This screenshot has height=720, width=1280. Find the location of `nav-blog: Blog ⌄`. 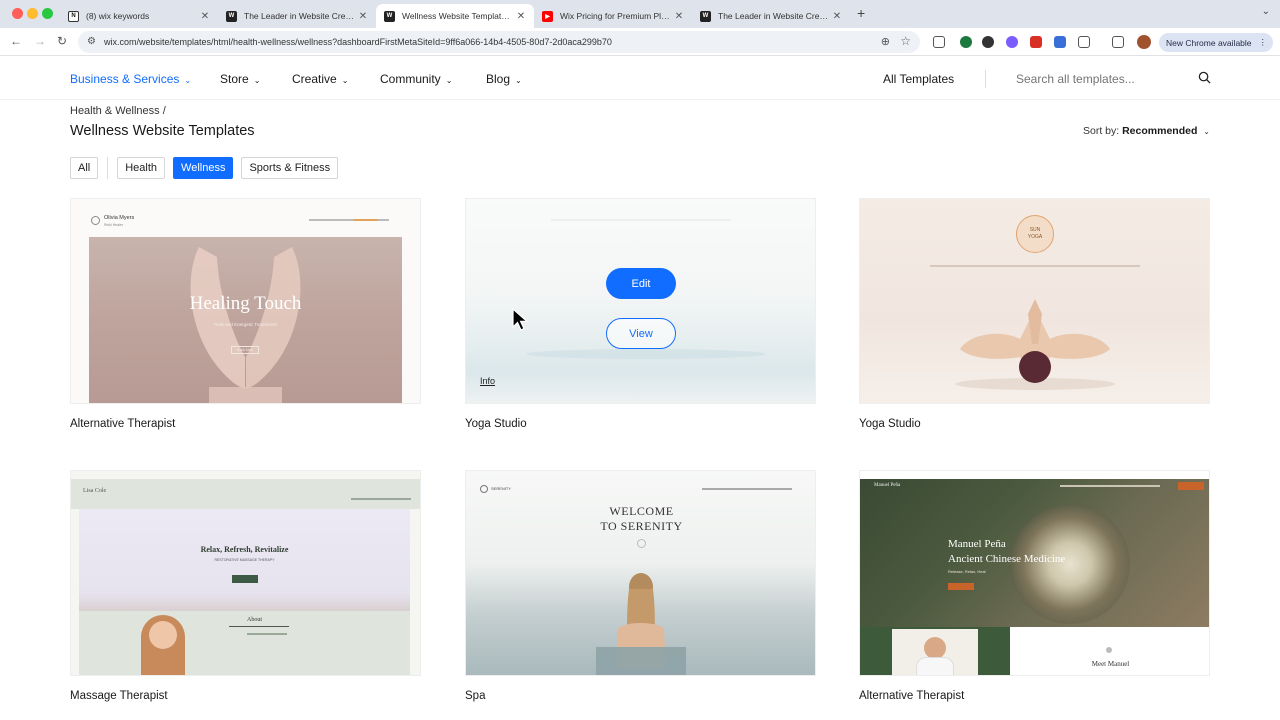

nav-blog: Blog ⌄ is located at coordinates (504, 79).